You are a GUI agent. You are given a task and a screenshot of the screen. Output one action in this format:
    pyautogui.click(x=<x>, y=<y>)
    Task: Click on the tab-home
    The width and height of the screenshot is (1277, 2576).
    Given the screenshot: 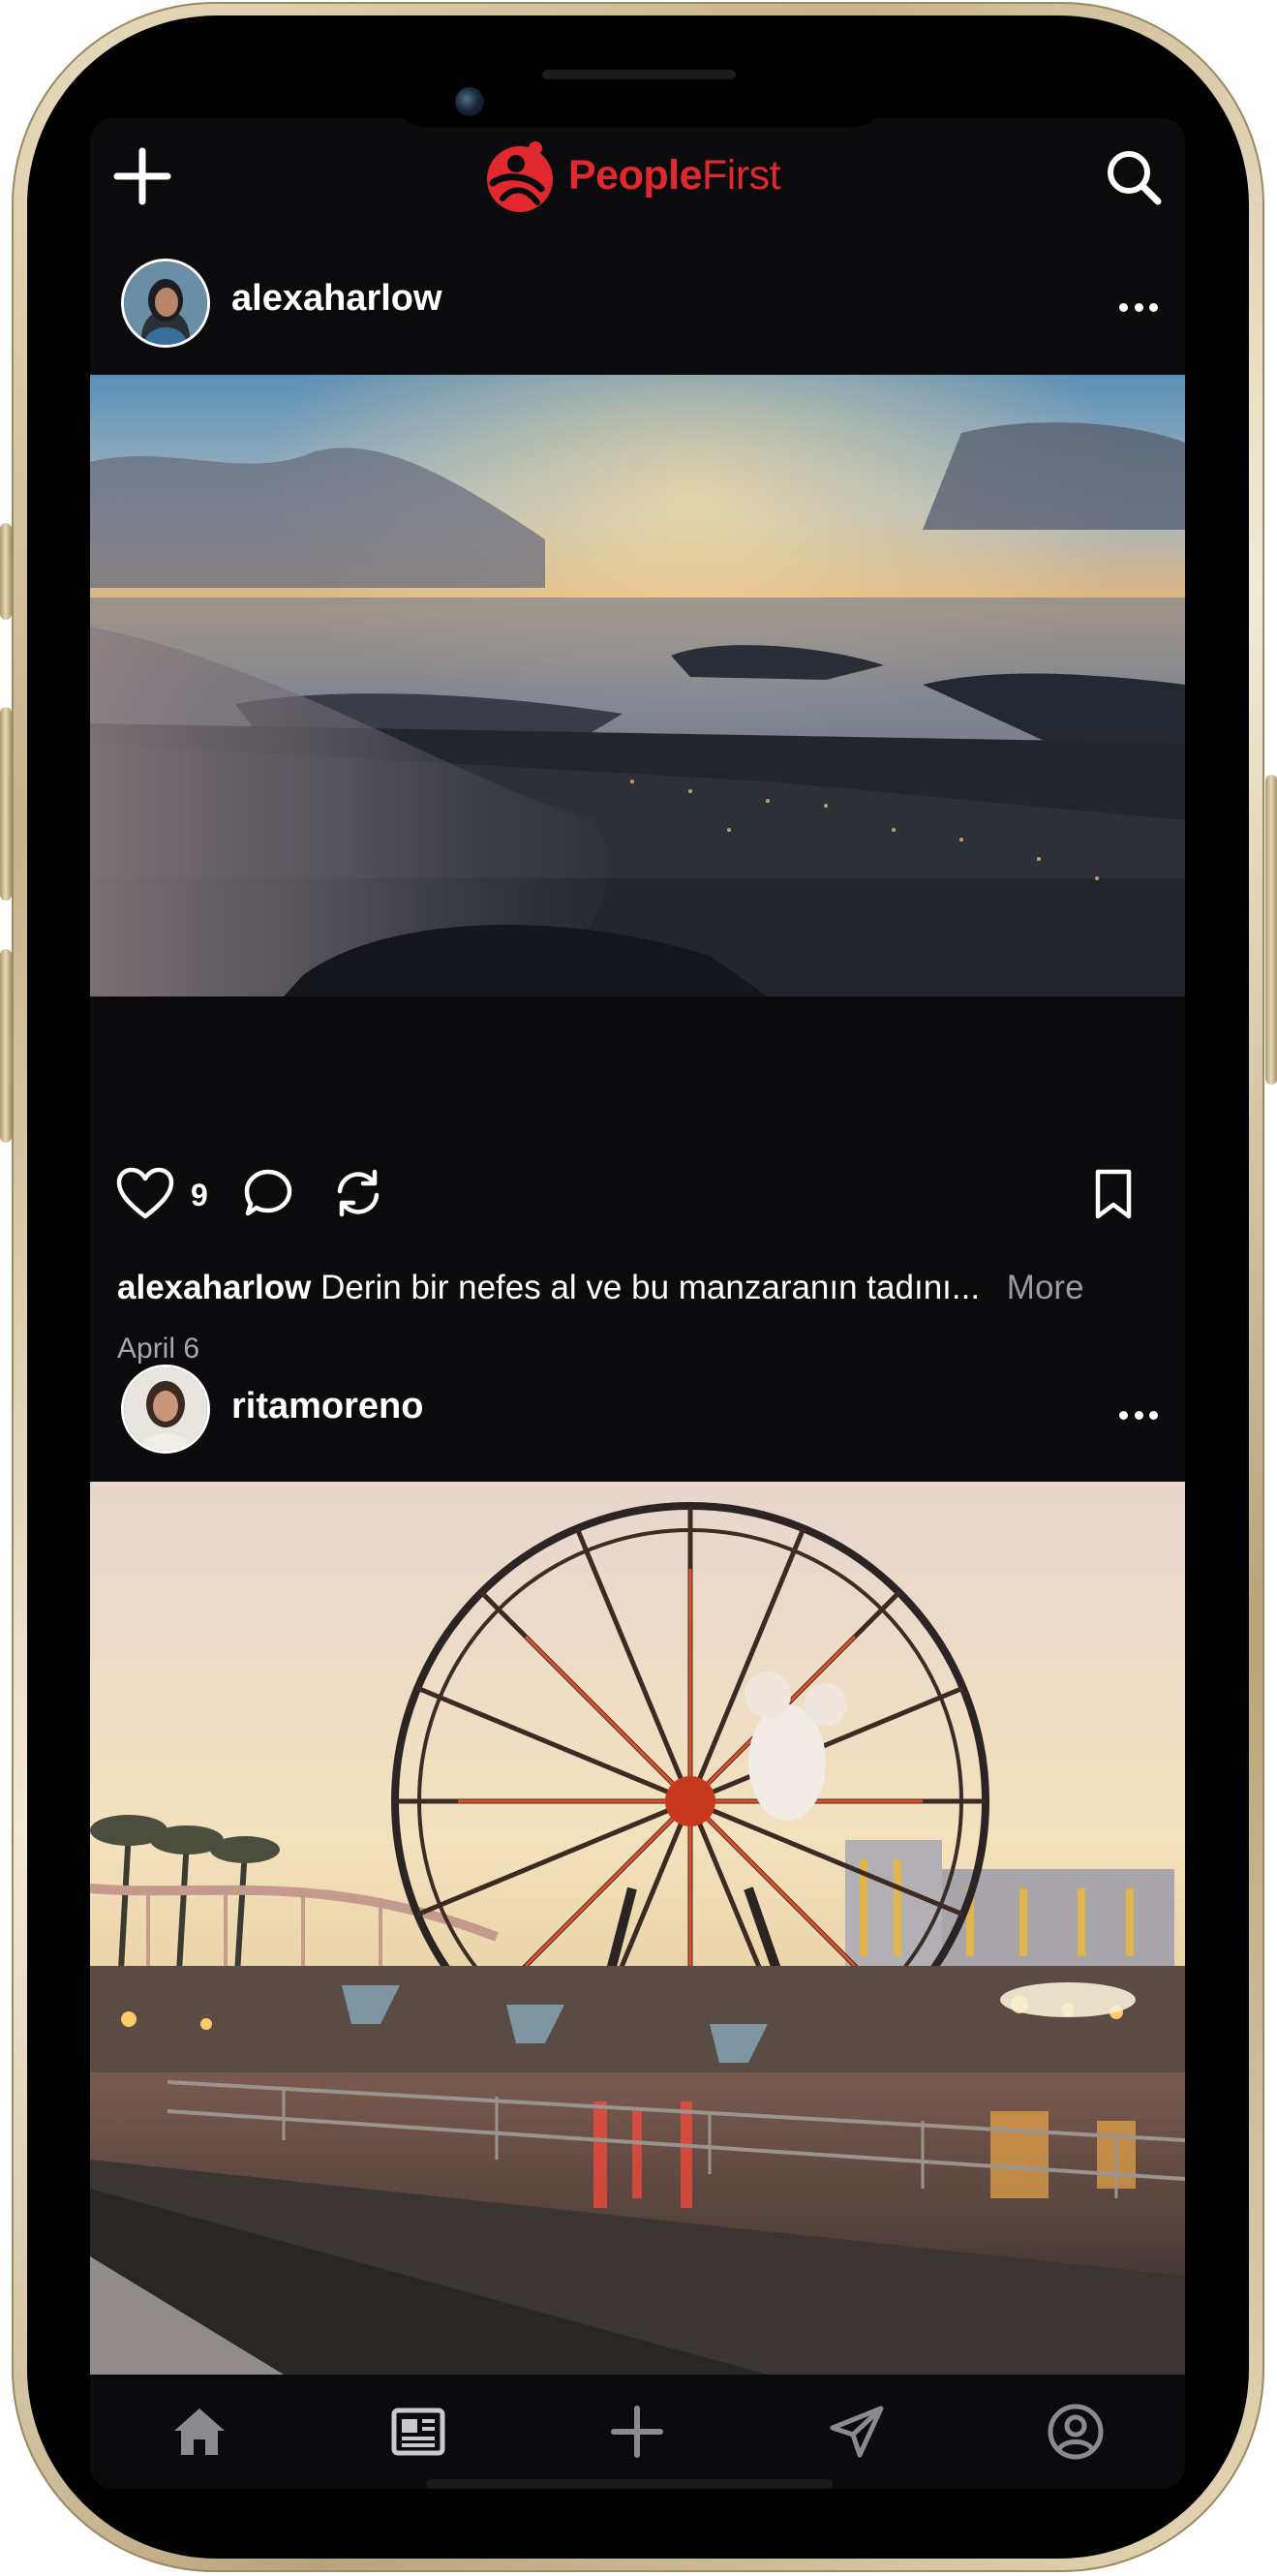 What is the action you would take?
    pyautogui.click(x=199, y=2432)
    